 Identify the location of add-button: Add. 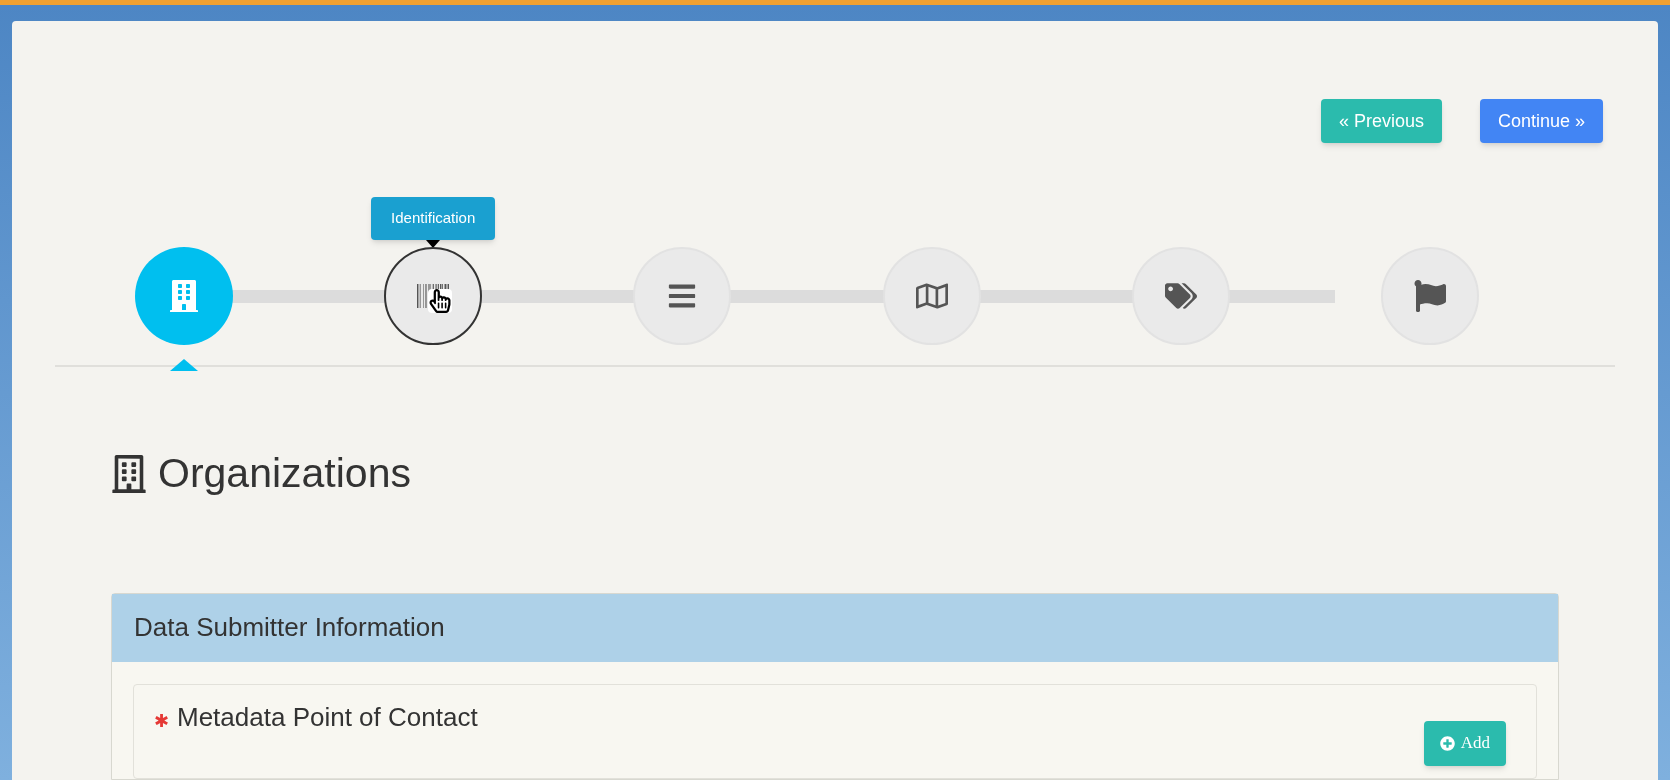
(1464, 743).